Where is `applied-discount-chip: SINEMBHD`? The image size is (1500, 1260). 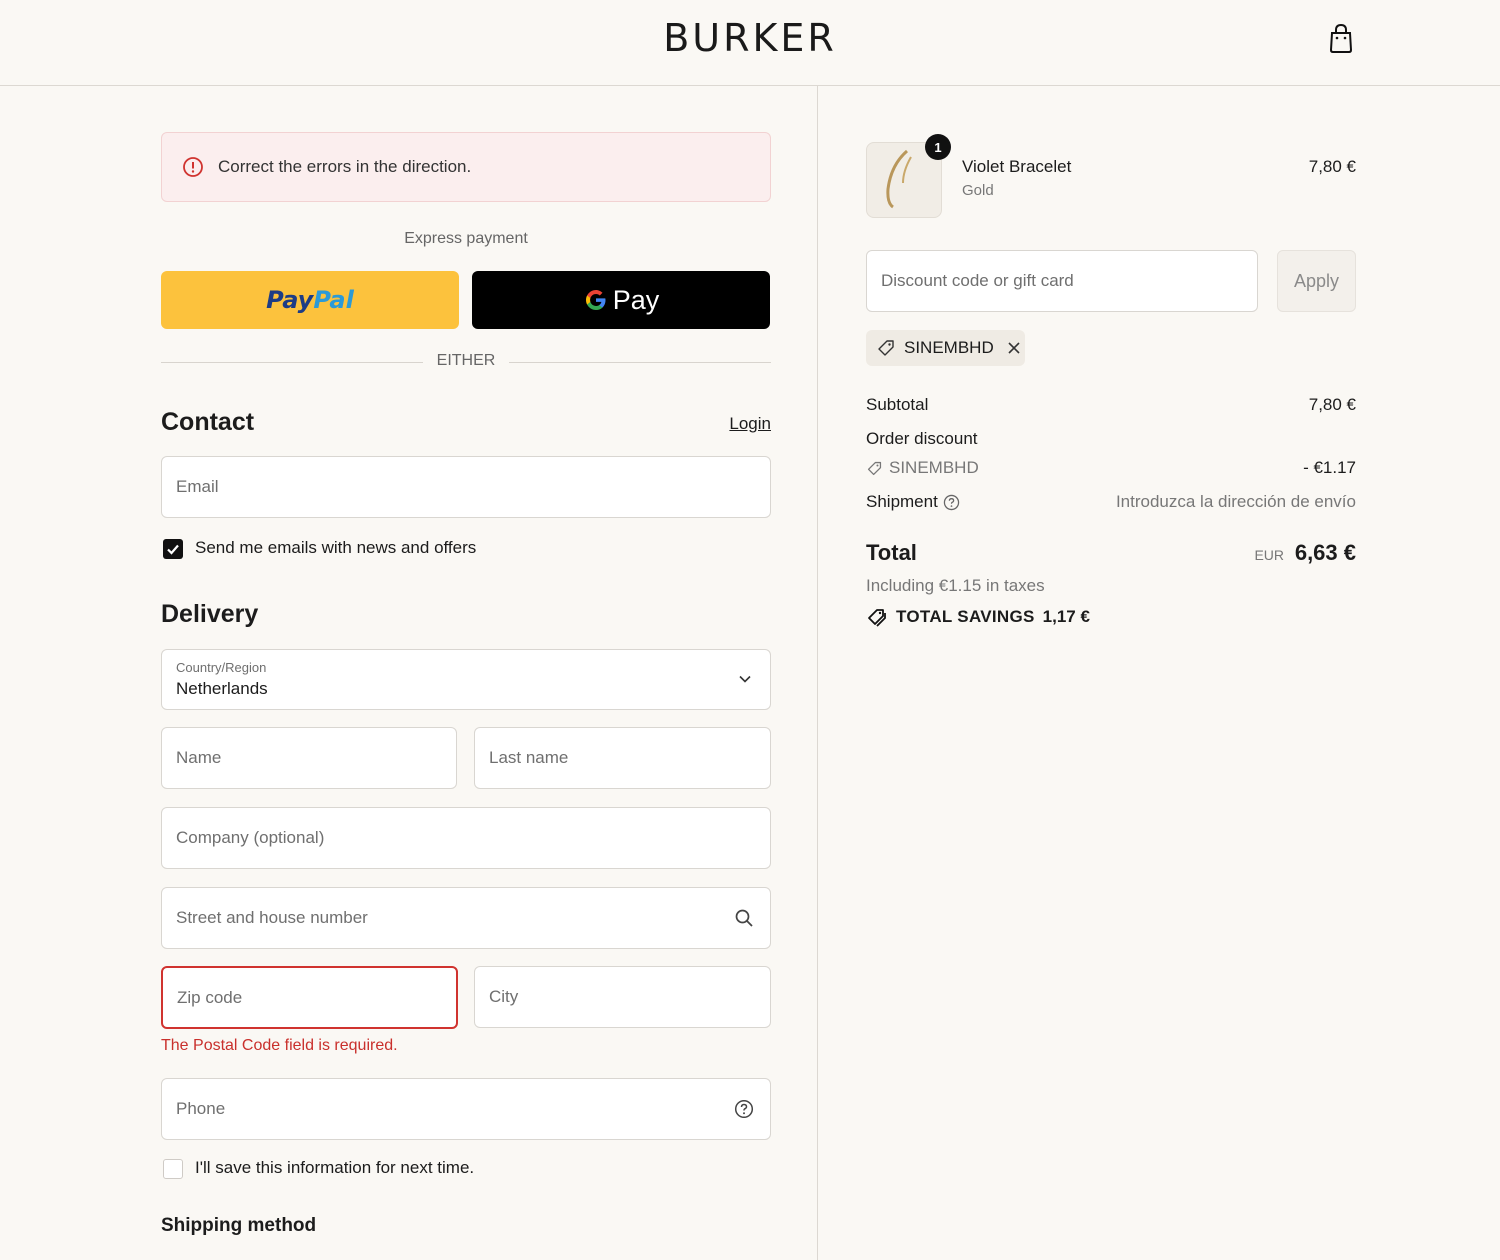
applied-discount-chip: SINEMBHD is located at coordinates (945, 348).